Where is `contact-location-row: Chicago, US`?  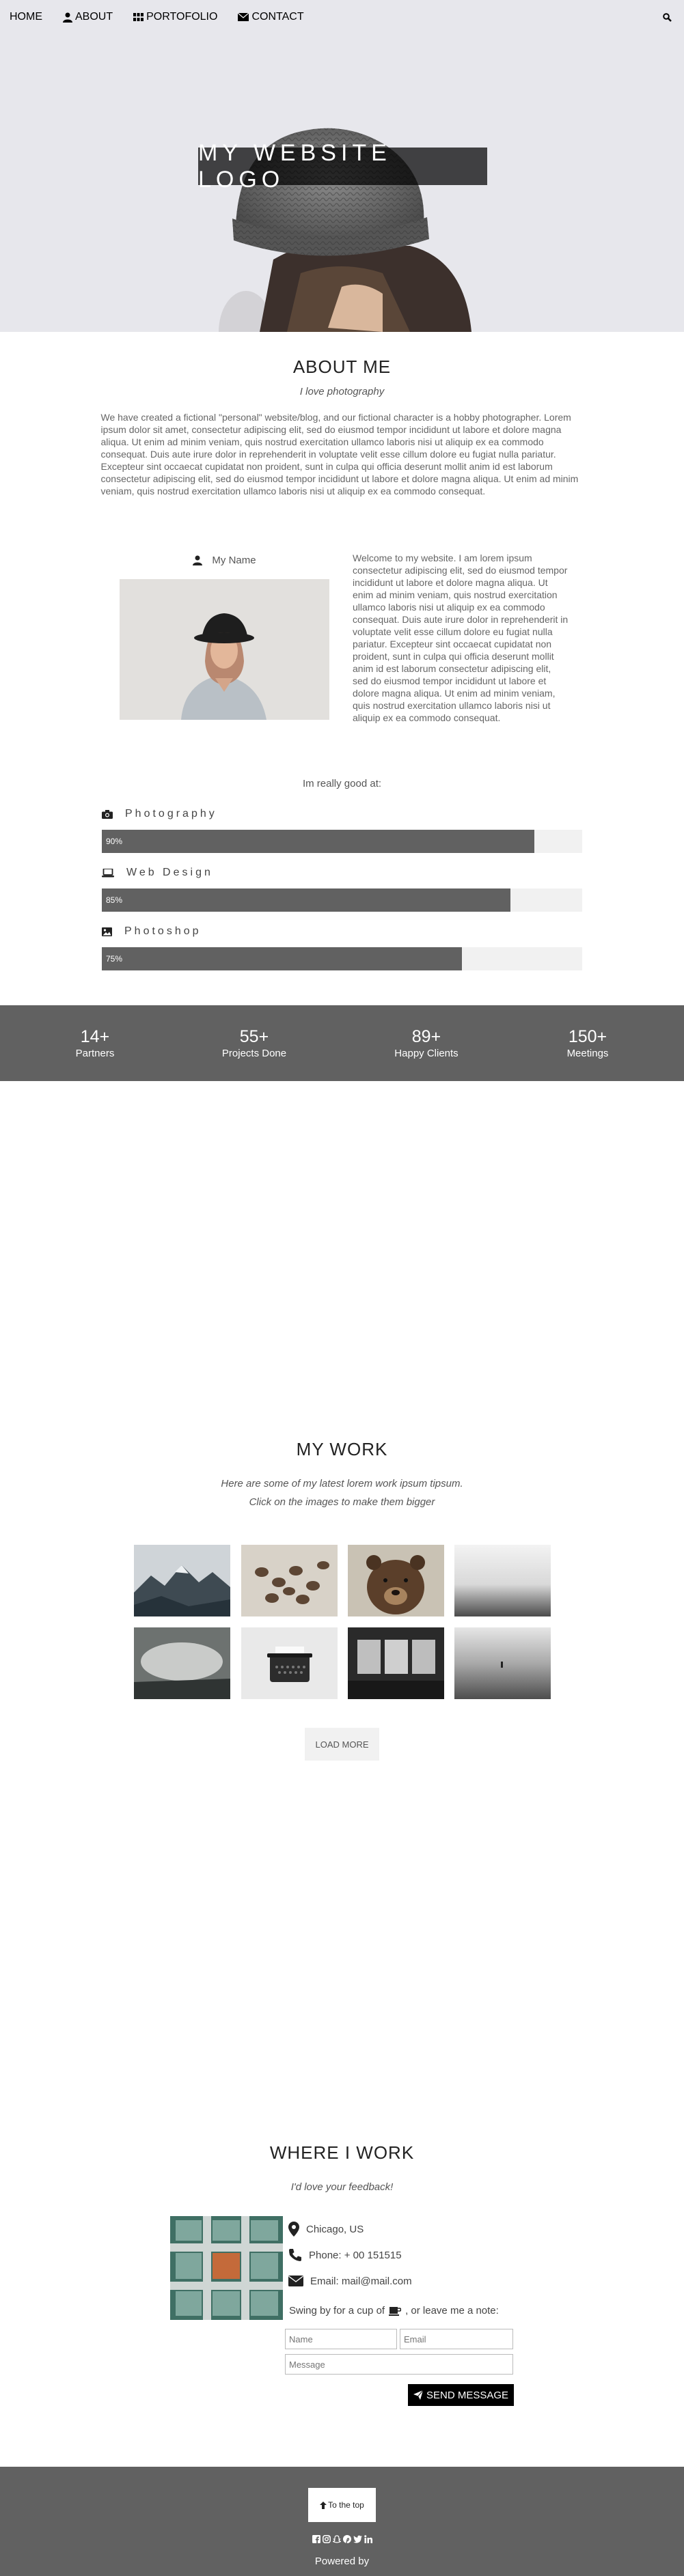
contact-location-row: Chicago, US is located at coordinates (401, 2229).